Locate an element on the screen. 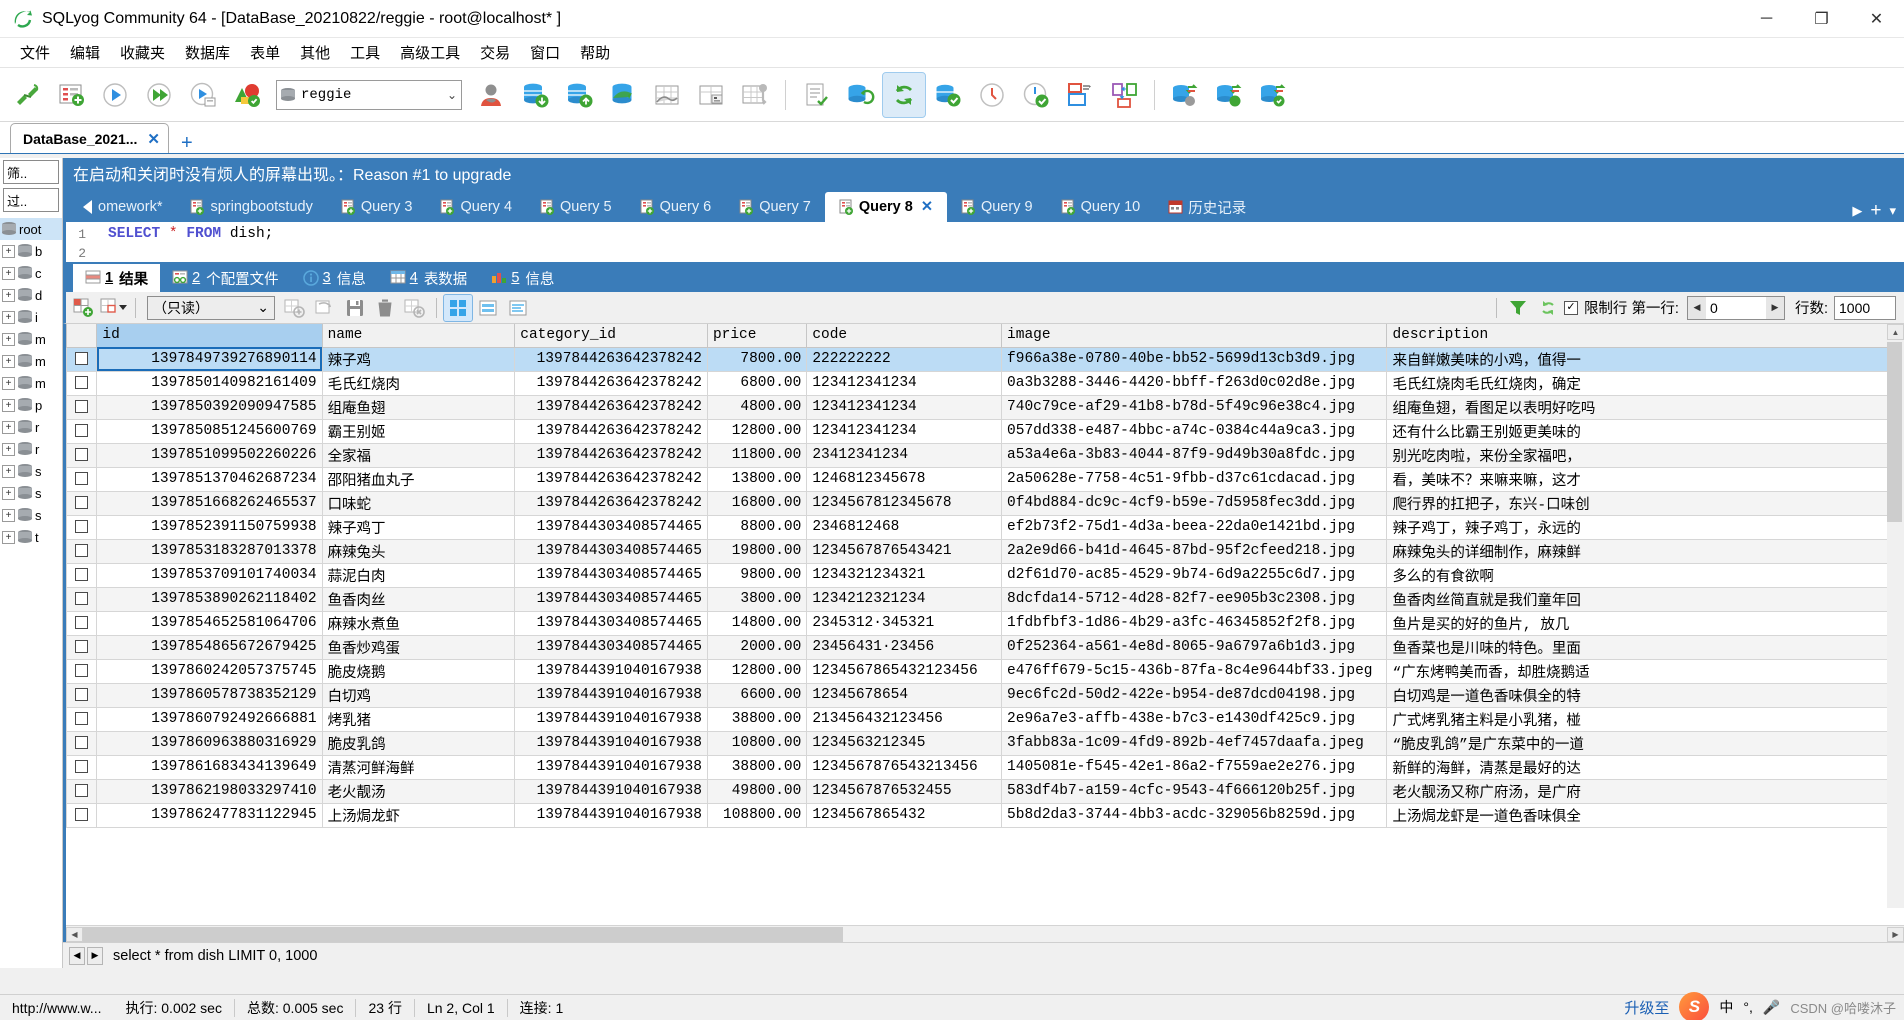 The image size is (1904, 1020). edit-mode-select: （只读） ⌄ is located at coordinates (211, 307).